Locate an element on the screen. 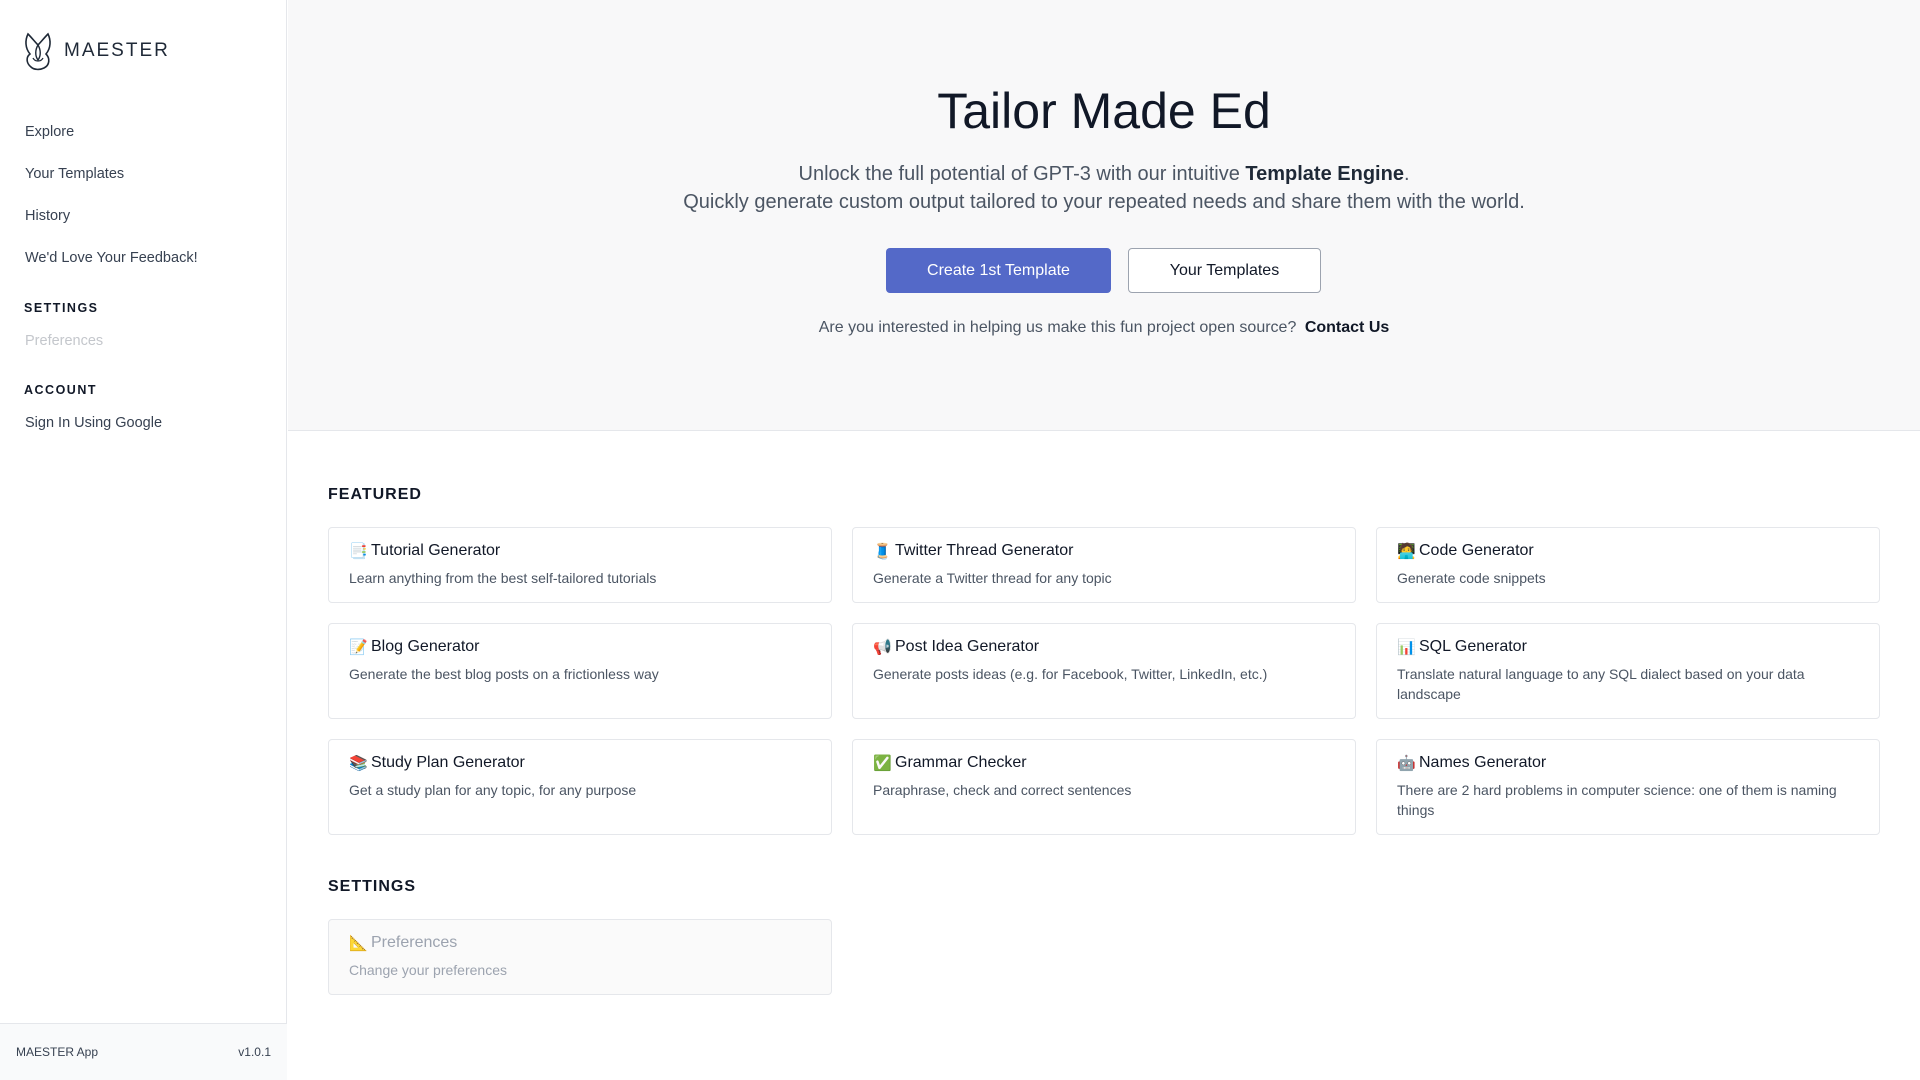 The image size is (1920, 1080). sidebar-item-preferences: Preferences is located at coordinates (64, 341).